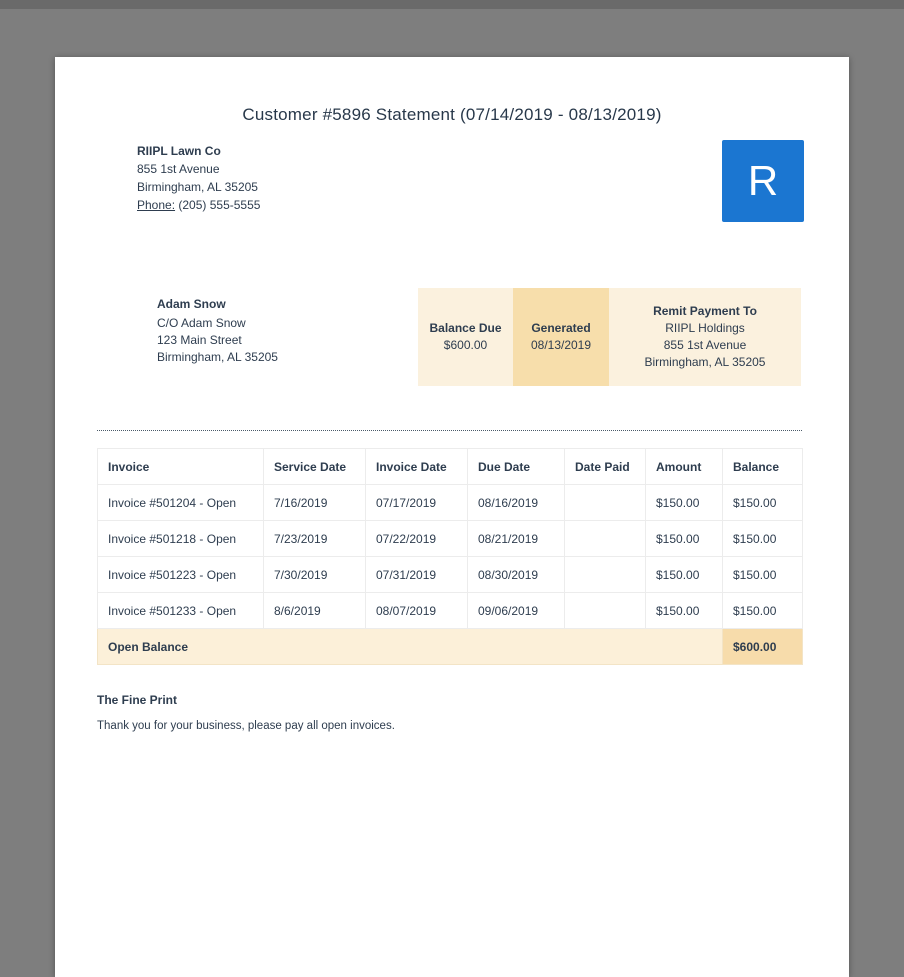 This screenshot has width=904, height=977. What do you see at coordinates (416, 466) in the screenshot?
I see `header-invoice-date: Invoice Date` at bounding box center [416, 466].